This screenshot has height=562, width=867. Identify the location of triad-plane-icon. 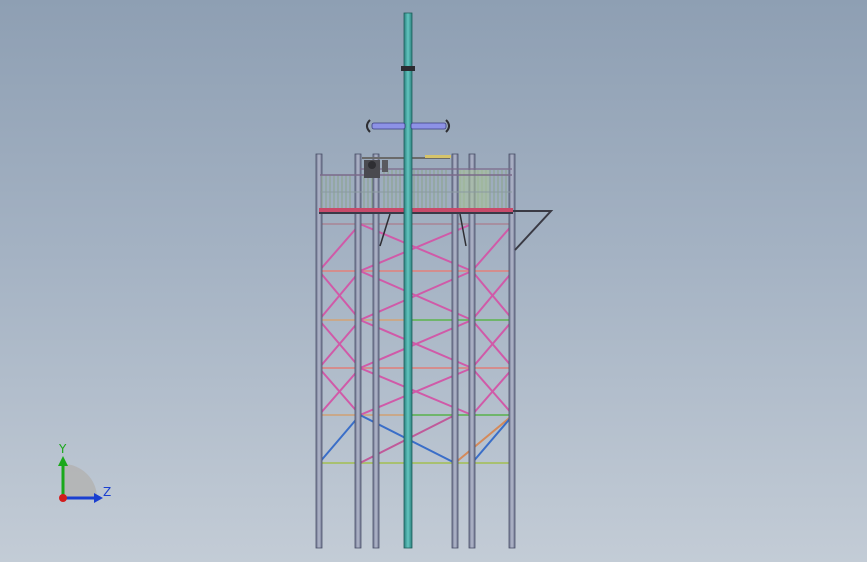
(80, 481).